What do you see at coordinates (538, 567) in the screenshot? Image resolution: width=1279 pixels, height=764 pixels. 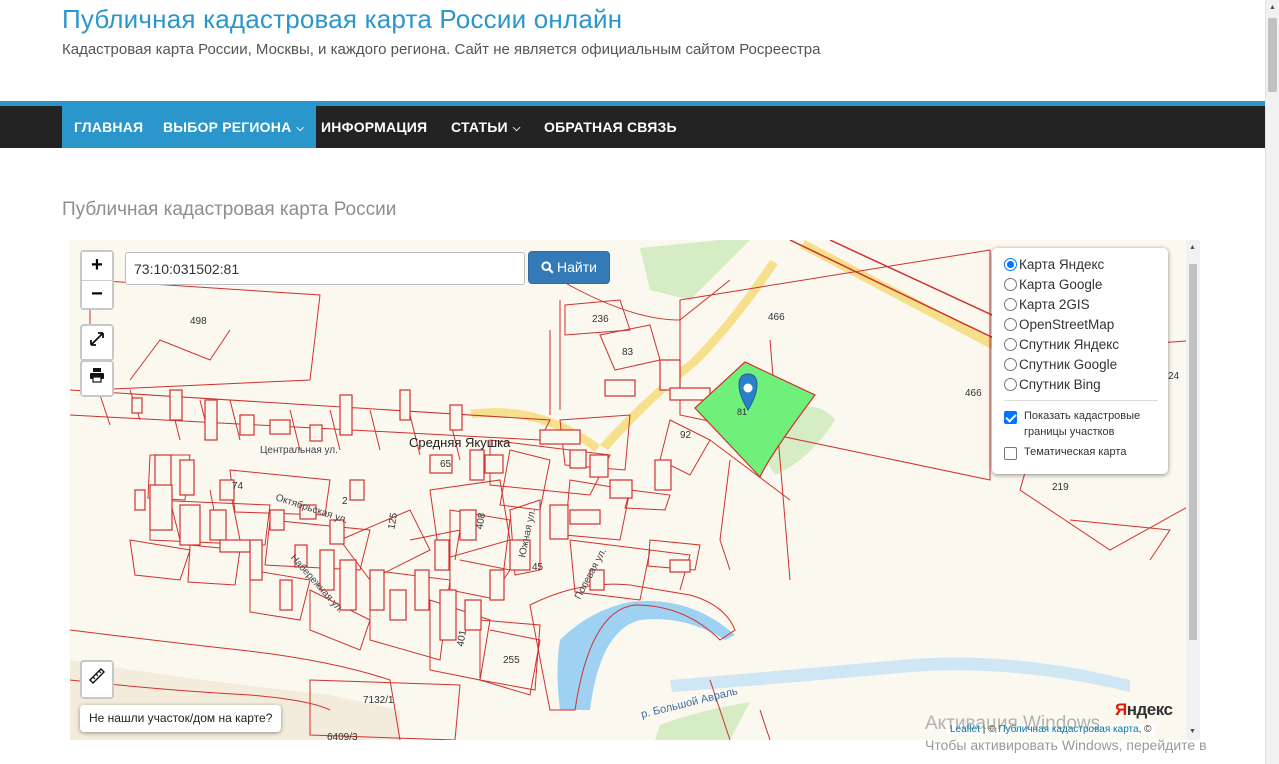 I see `parcel-label: 45` at bounding box center [538, 567].